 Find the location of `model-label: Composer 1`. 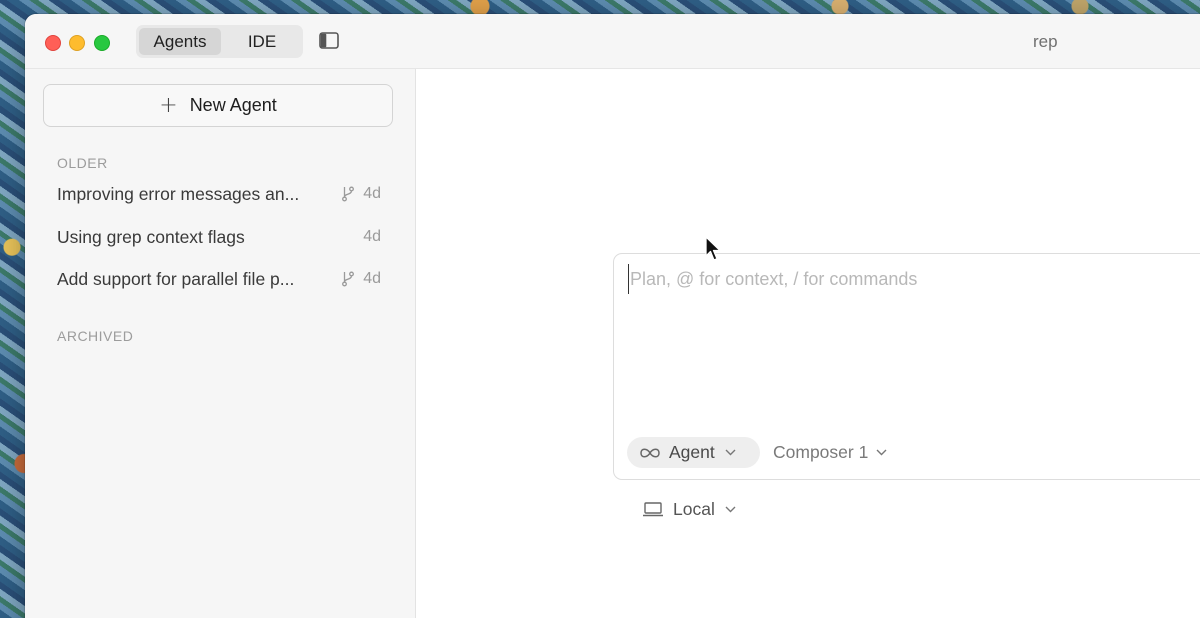

model-label: Composer 1 is located at coordinates (821, 452).